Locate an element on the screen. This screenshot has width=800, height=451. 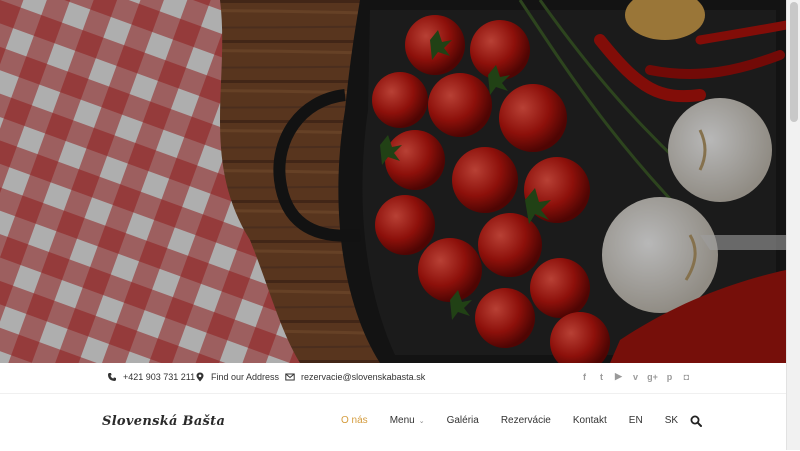
phone-icon is located at coordinates (112, 377).